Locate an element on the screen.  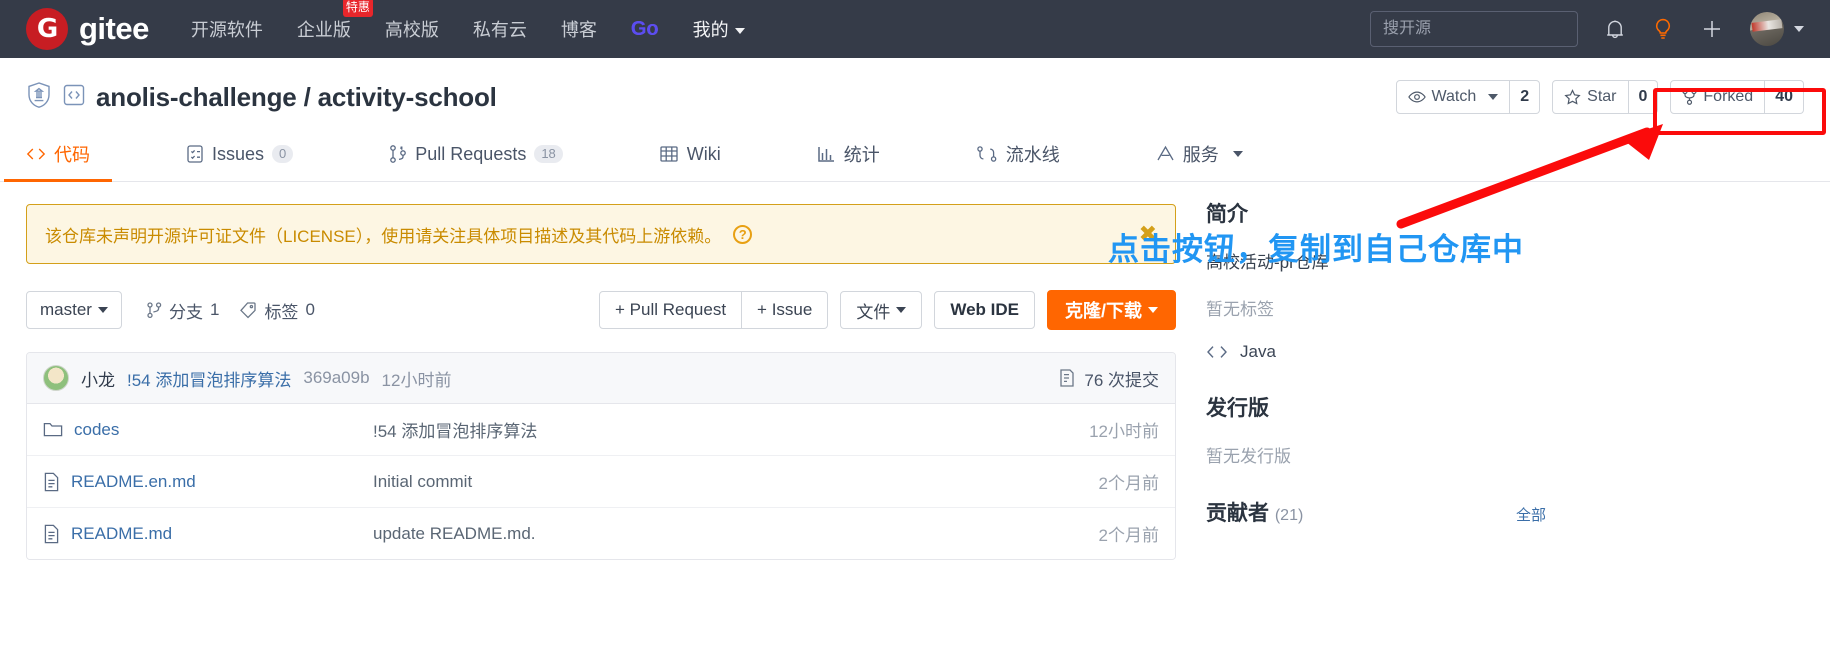
tab-label: Issues is located at coordinates (238, 153).